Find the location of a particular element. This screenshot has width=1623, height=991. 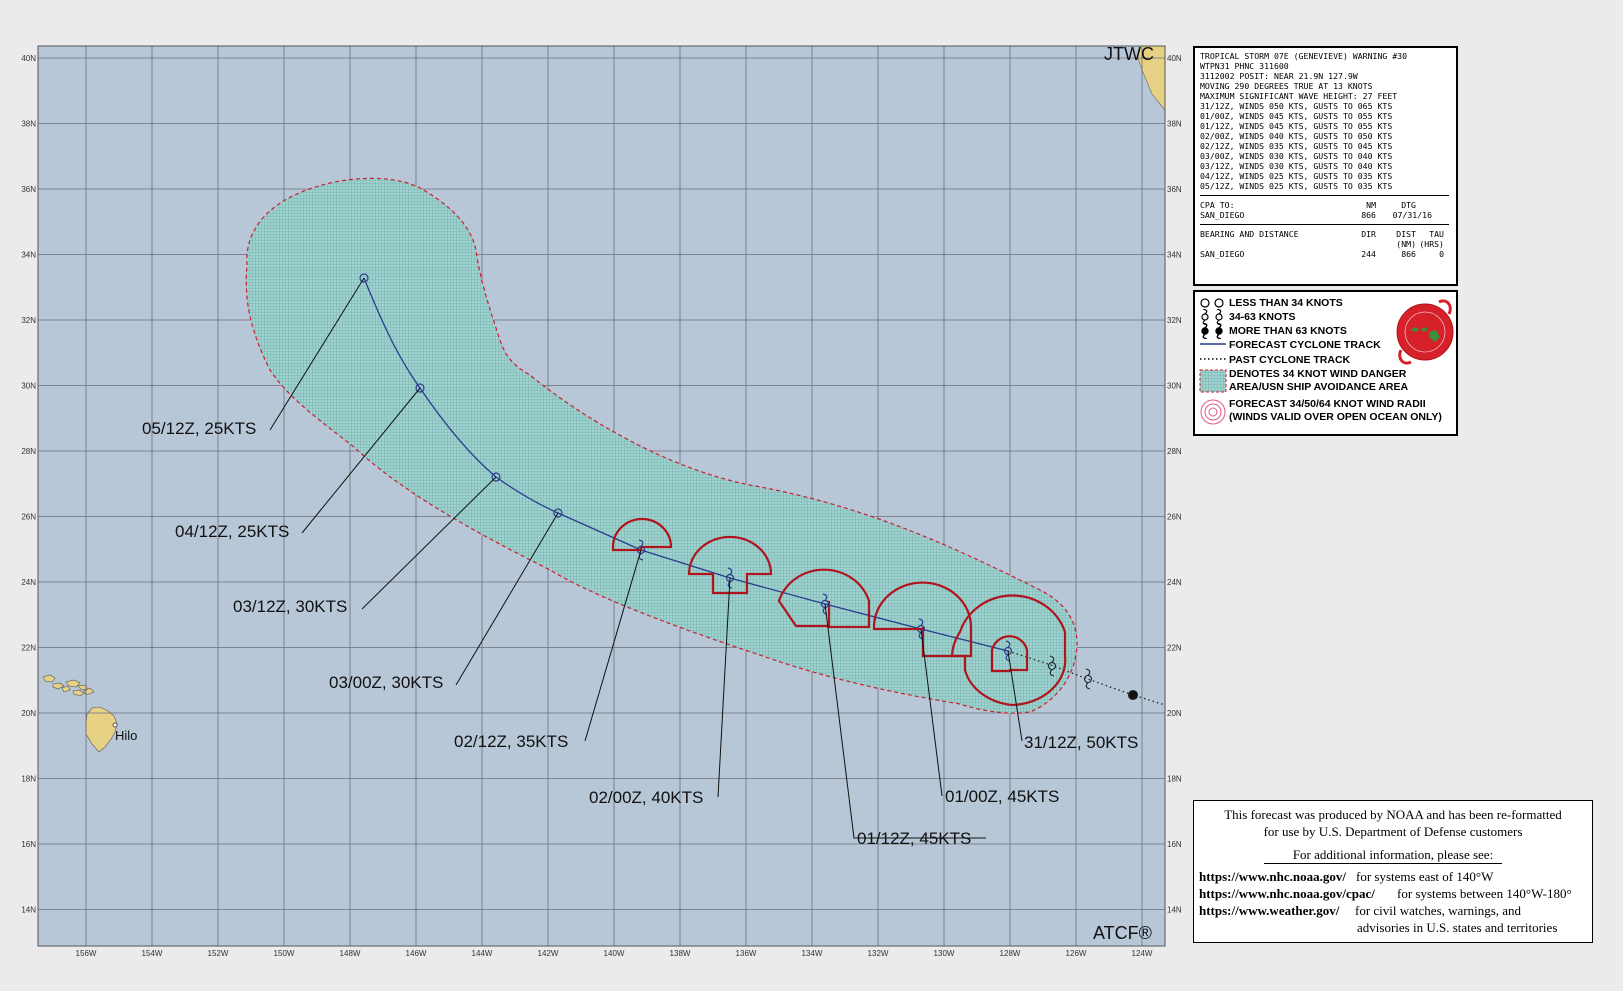

wind-radii-icon is located at coordinates (1213, 412).